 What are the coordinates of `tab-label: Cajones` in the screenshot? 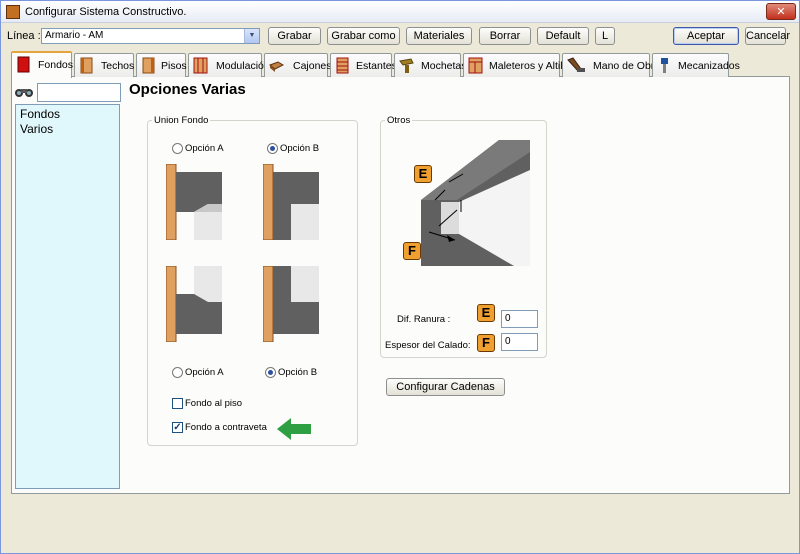 It's located at (312, 66).